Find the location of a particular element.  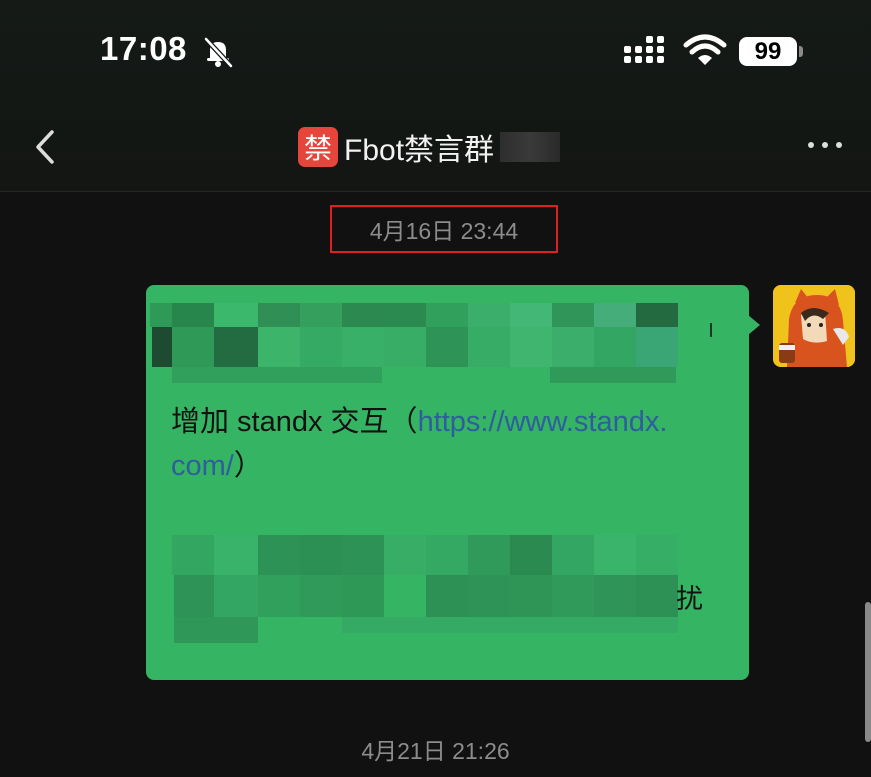

bell-slash-icon is located at coordinates (218, 52).